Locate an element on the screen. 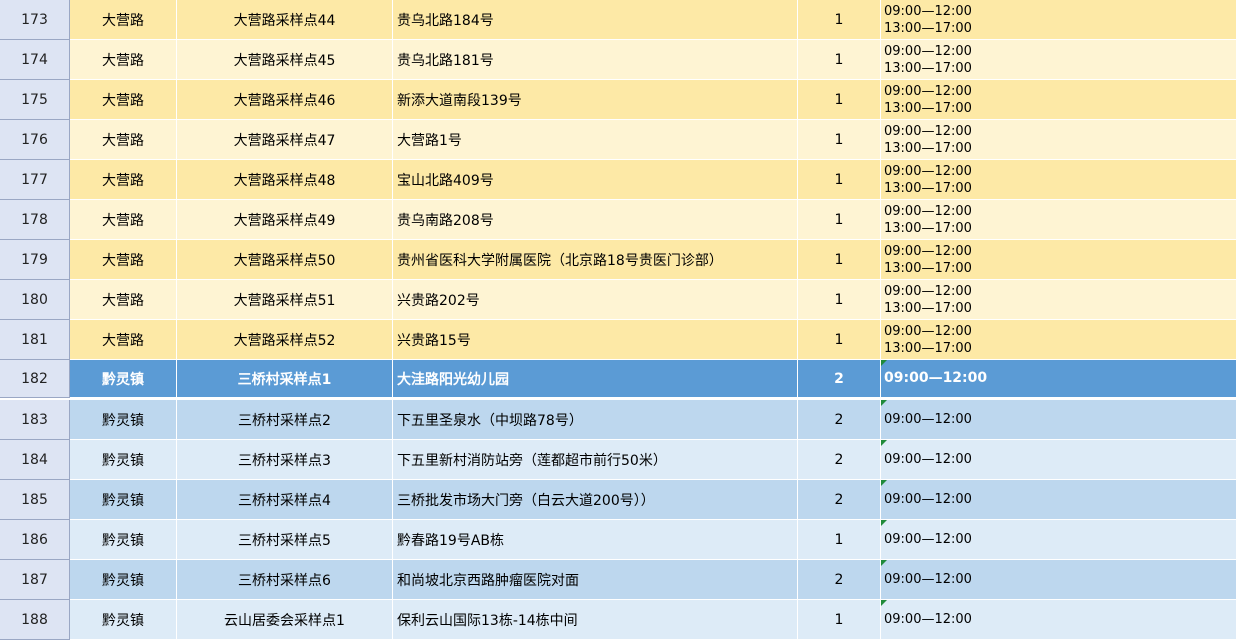  address-cell: 贵乌北路181号 is located at coordinates (595, 60).